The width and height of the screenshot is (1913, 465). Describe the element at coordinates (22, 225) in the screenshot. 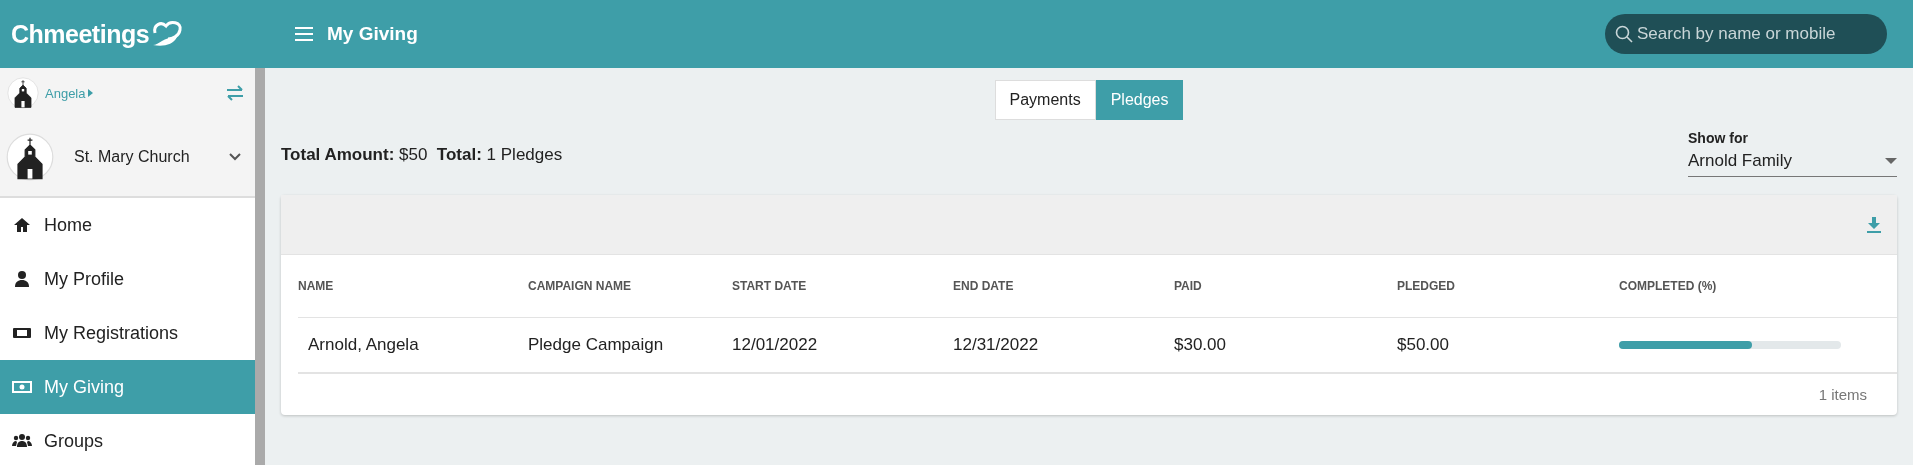

I see `home-icon` at that location.